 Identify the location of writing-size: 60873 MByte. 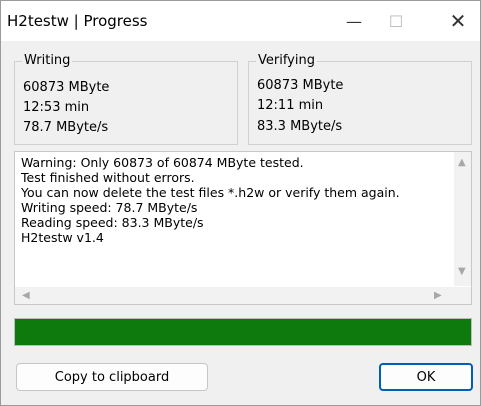
(66, 87).